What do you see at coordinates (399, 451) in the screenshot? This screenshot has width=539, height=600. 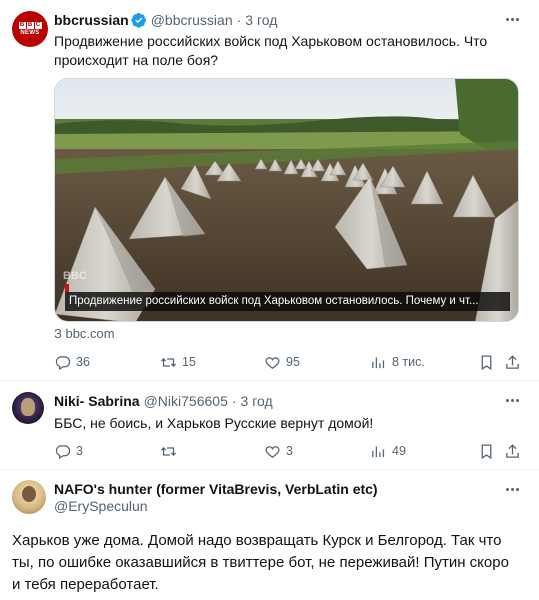 I see `views-count: 49` at bounding box center [399, 451].